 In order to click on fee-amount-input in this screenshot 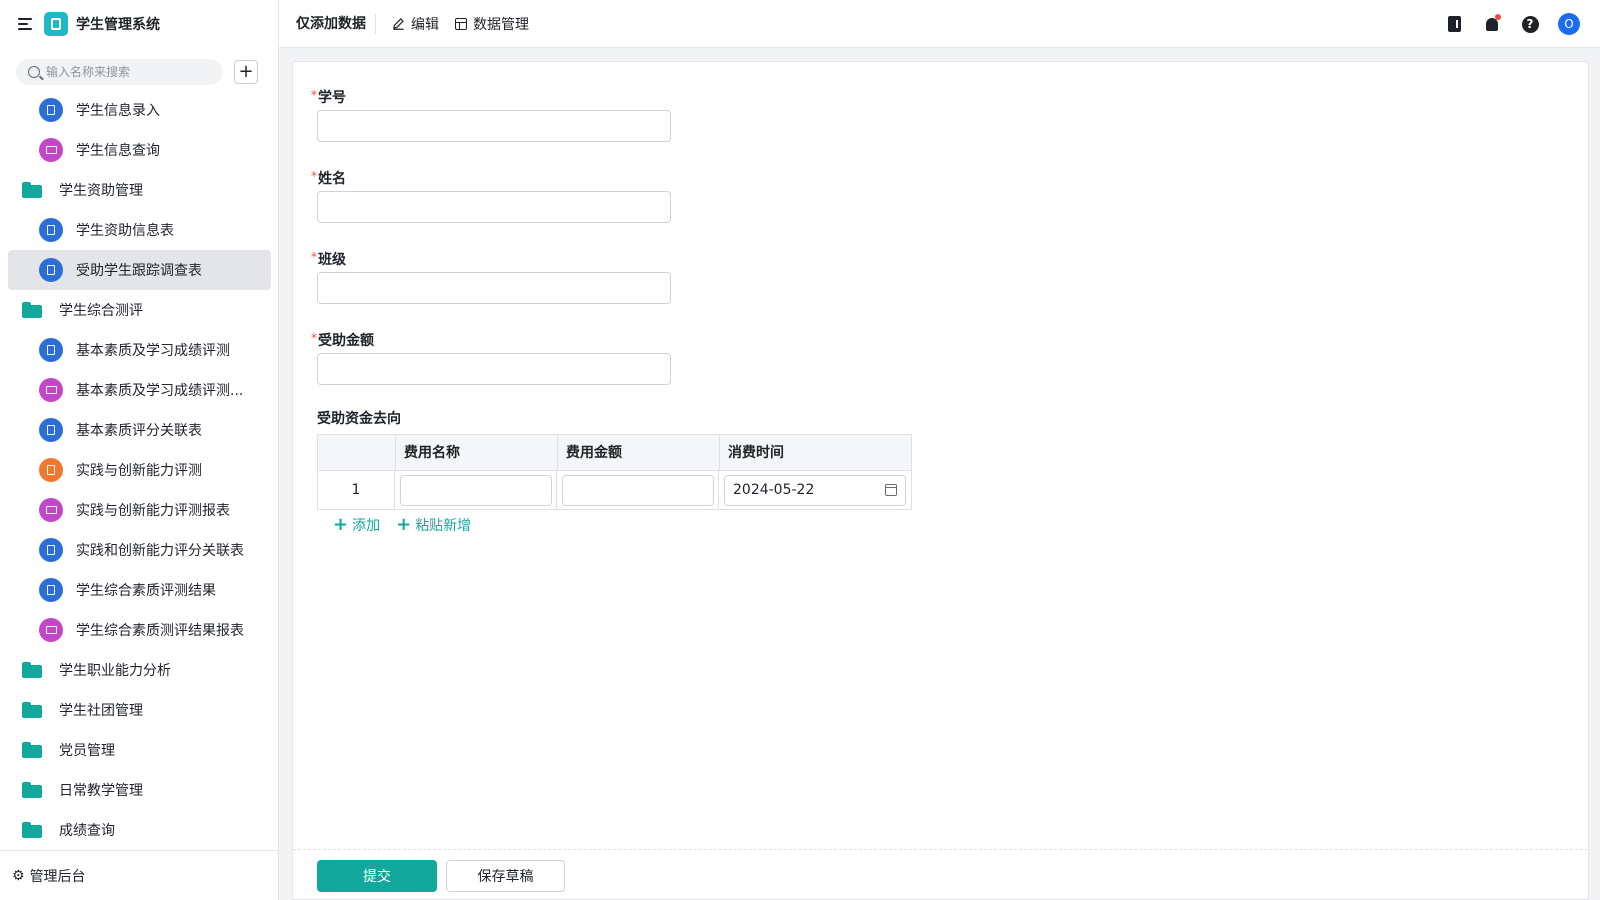, I will do `click(638, 490)`.